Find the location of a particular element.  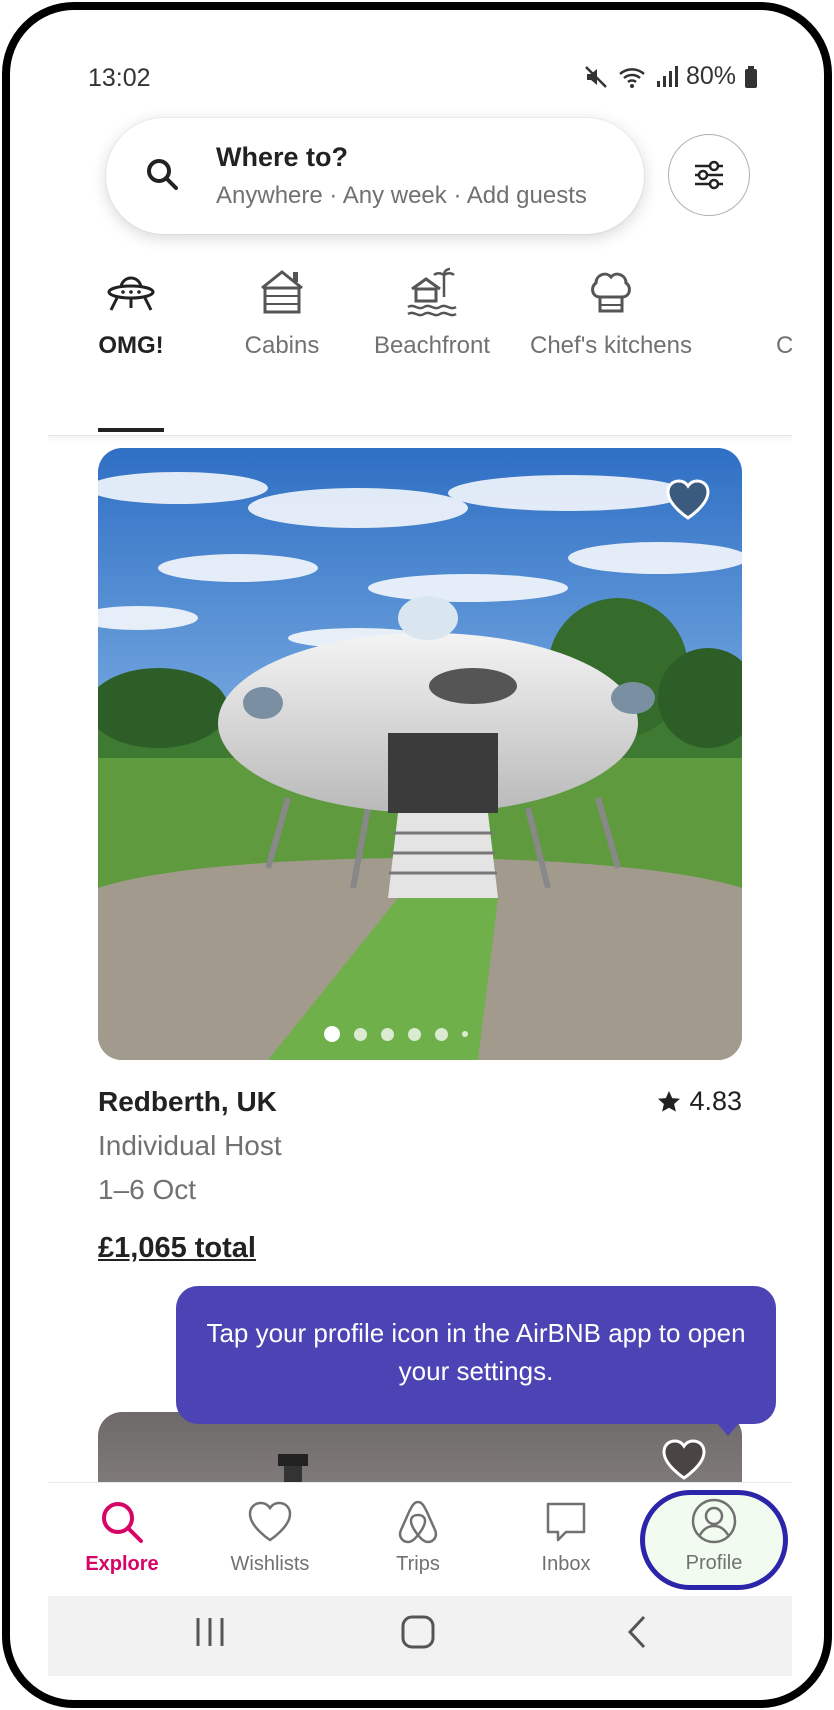

search-subtitle: Anywhere · Any week · Add guests is located at coordinates (401, 195).